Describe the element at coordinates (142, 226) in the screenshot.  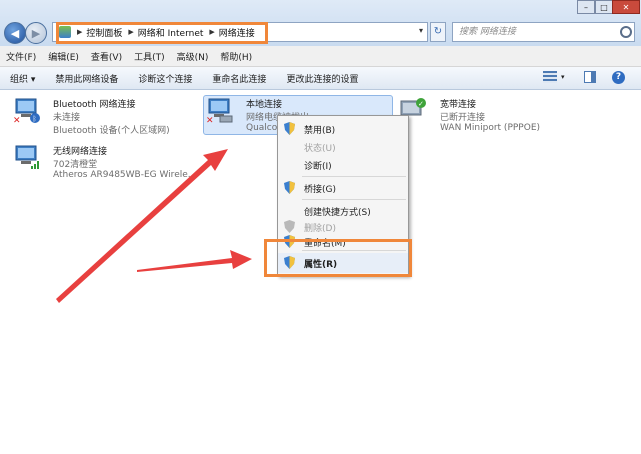
I see `arrow-to-local-connection` at that location.